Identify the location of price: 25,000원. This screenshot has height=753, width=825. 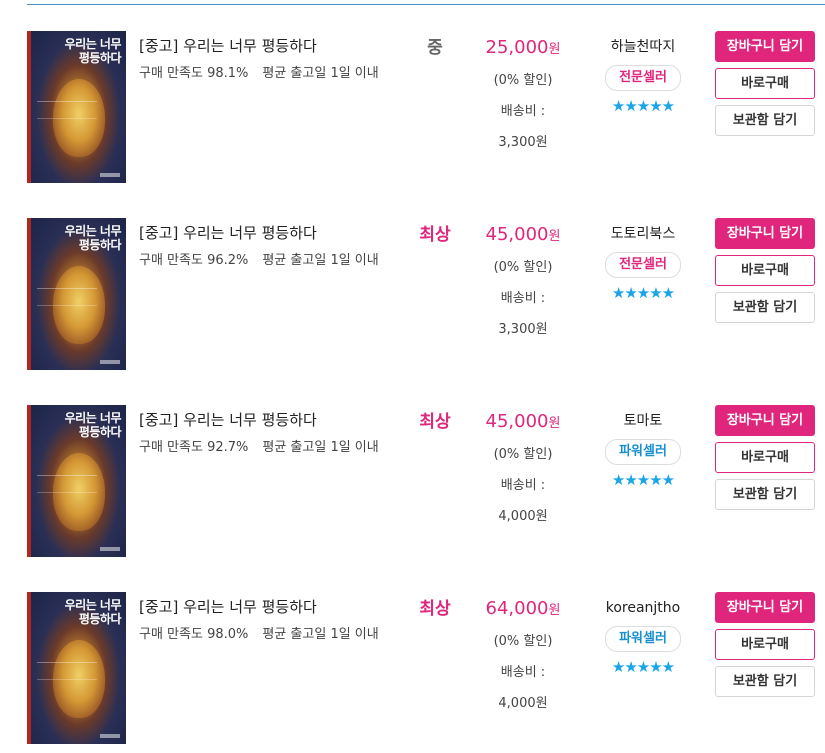
(523, 49).